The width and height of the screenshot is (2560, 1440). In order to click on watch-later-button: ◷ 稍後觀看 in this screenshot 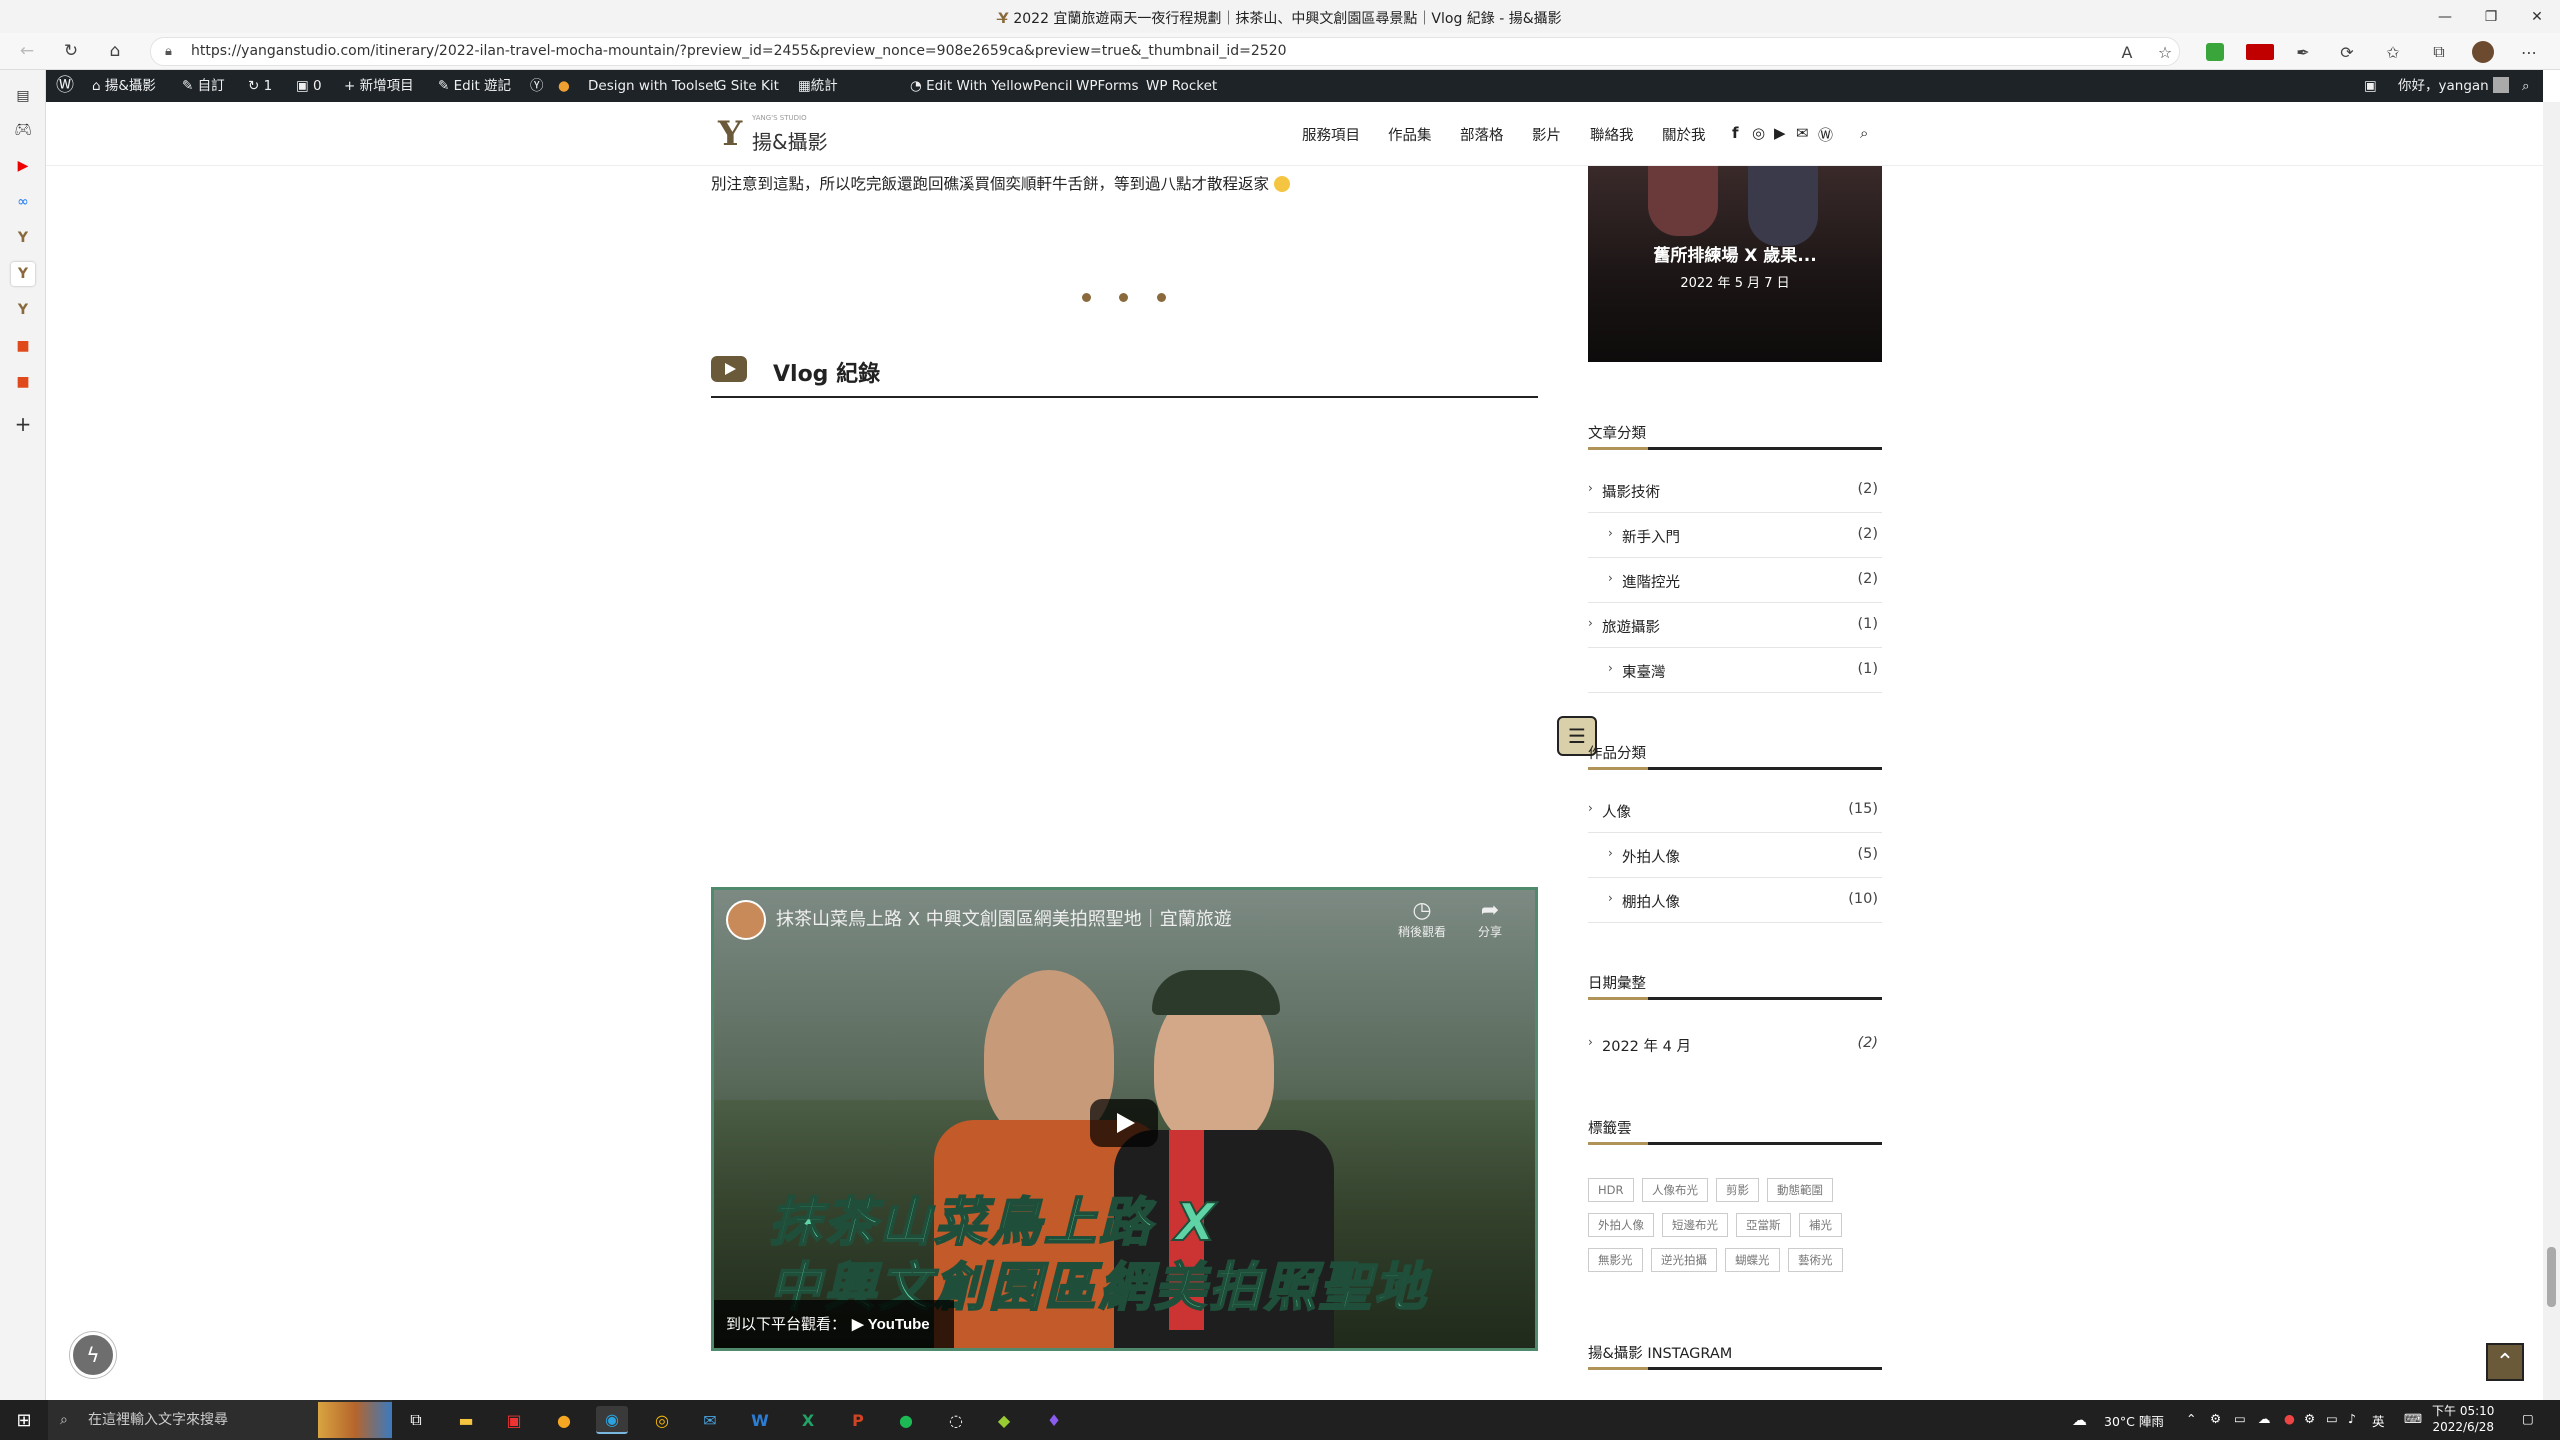, I will do `click(1422, 919)`.